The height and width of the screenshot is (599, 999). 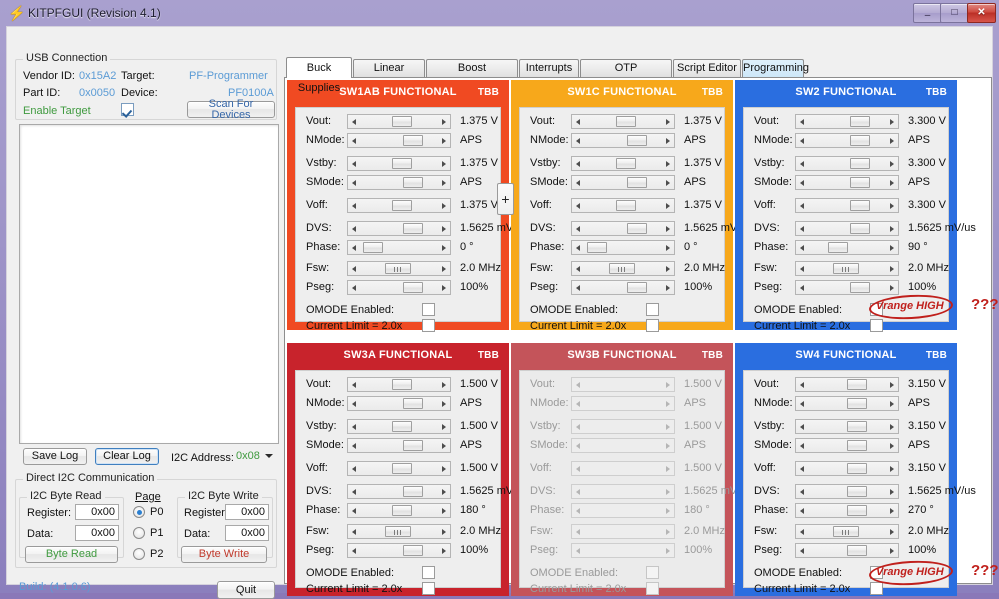 I want to click on page-radio-p2, so click(x=139, y=554).